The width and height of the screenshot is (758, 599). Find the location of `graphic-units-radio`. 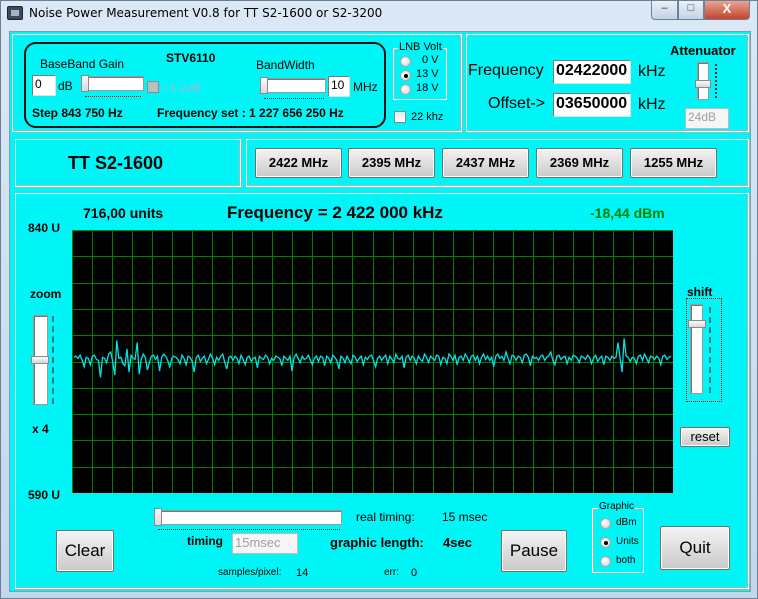

graphic-units-radio is located at coordinates (605, 542).